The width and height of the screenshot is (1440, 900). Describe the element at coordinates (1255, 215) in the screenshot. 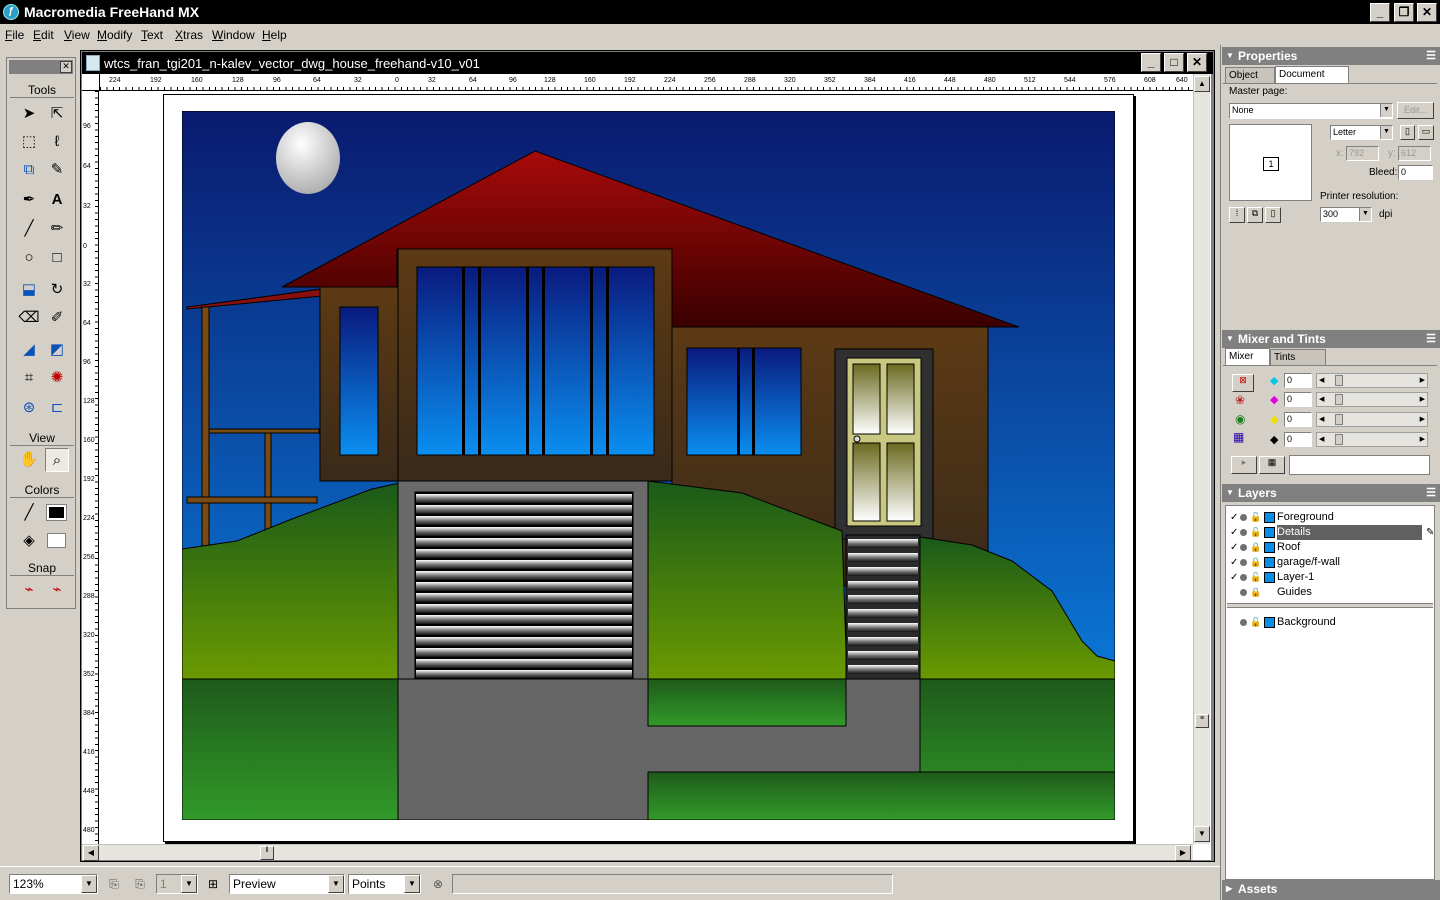

I see `page-duplicate-icon: ⧉` at that location.